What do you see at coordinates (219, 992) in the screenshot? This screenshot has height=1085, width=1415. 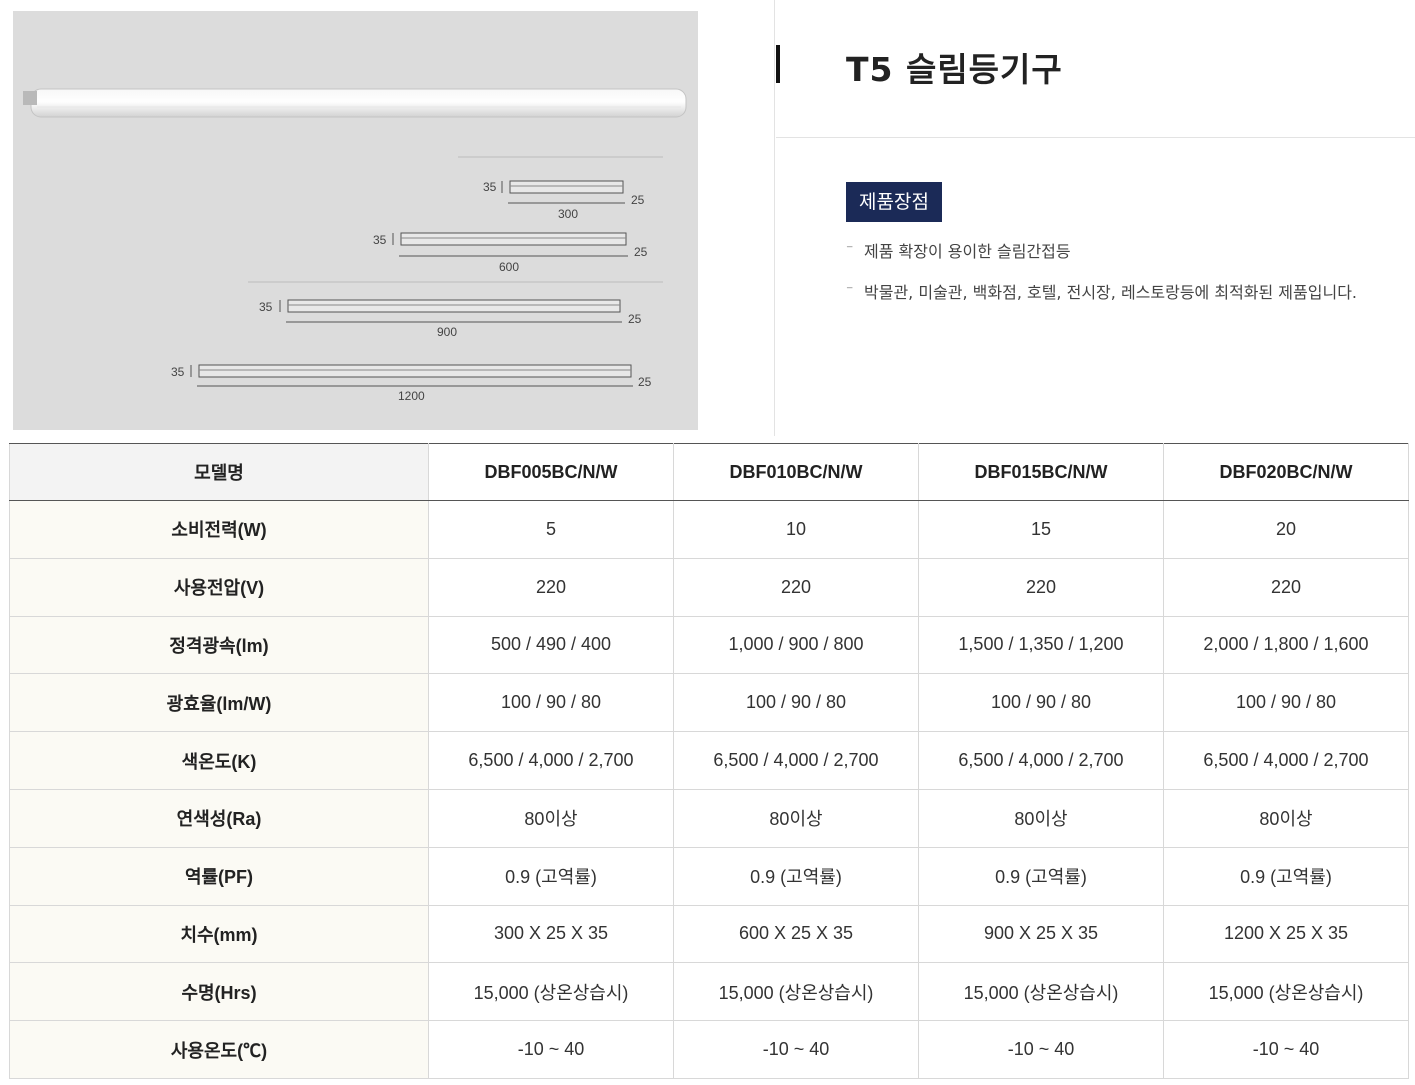 I see `row-label: 수명(Hrs)` at bounding box center [219, 992].